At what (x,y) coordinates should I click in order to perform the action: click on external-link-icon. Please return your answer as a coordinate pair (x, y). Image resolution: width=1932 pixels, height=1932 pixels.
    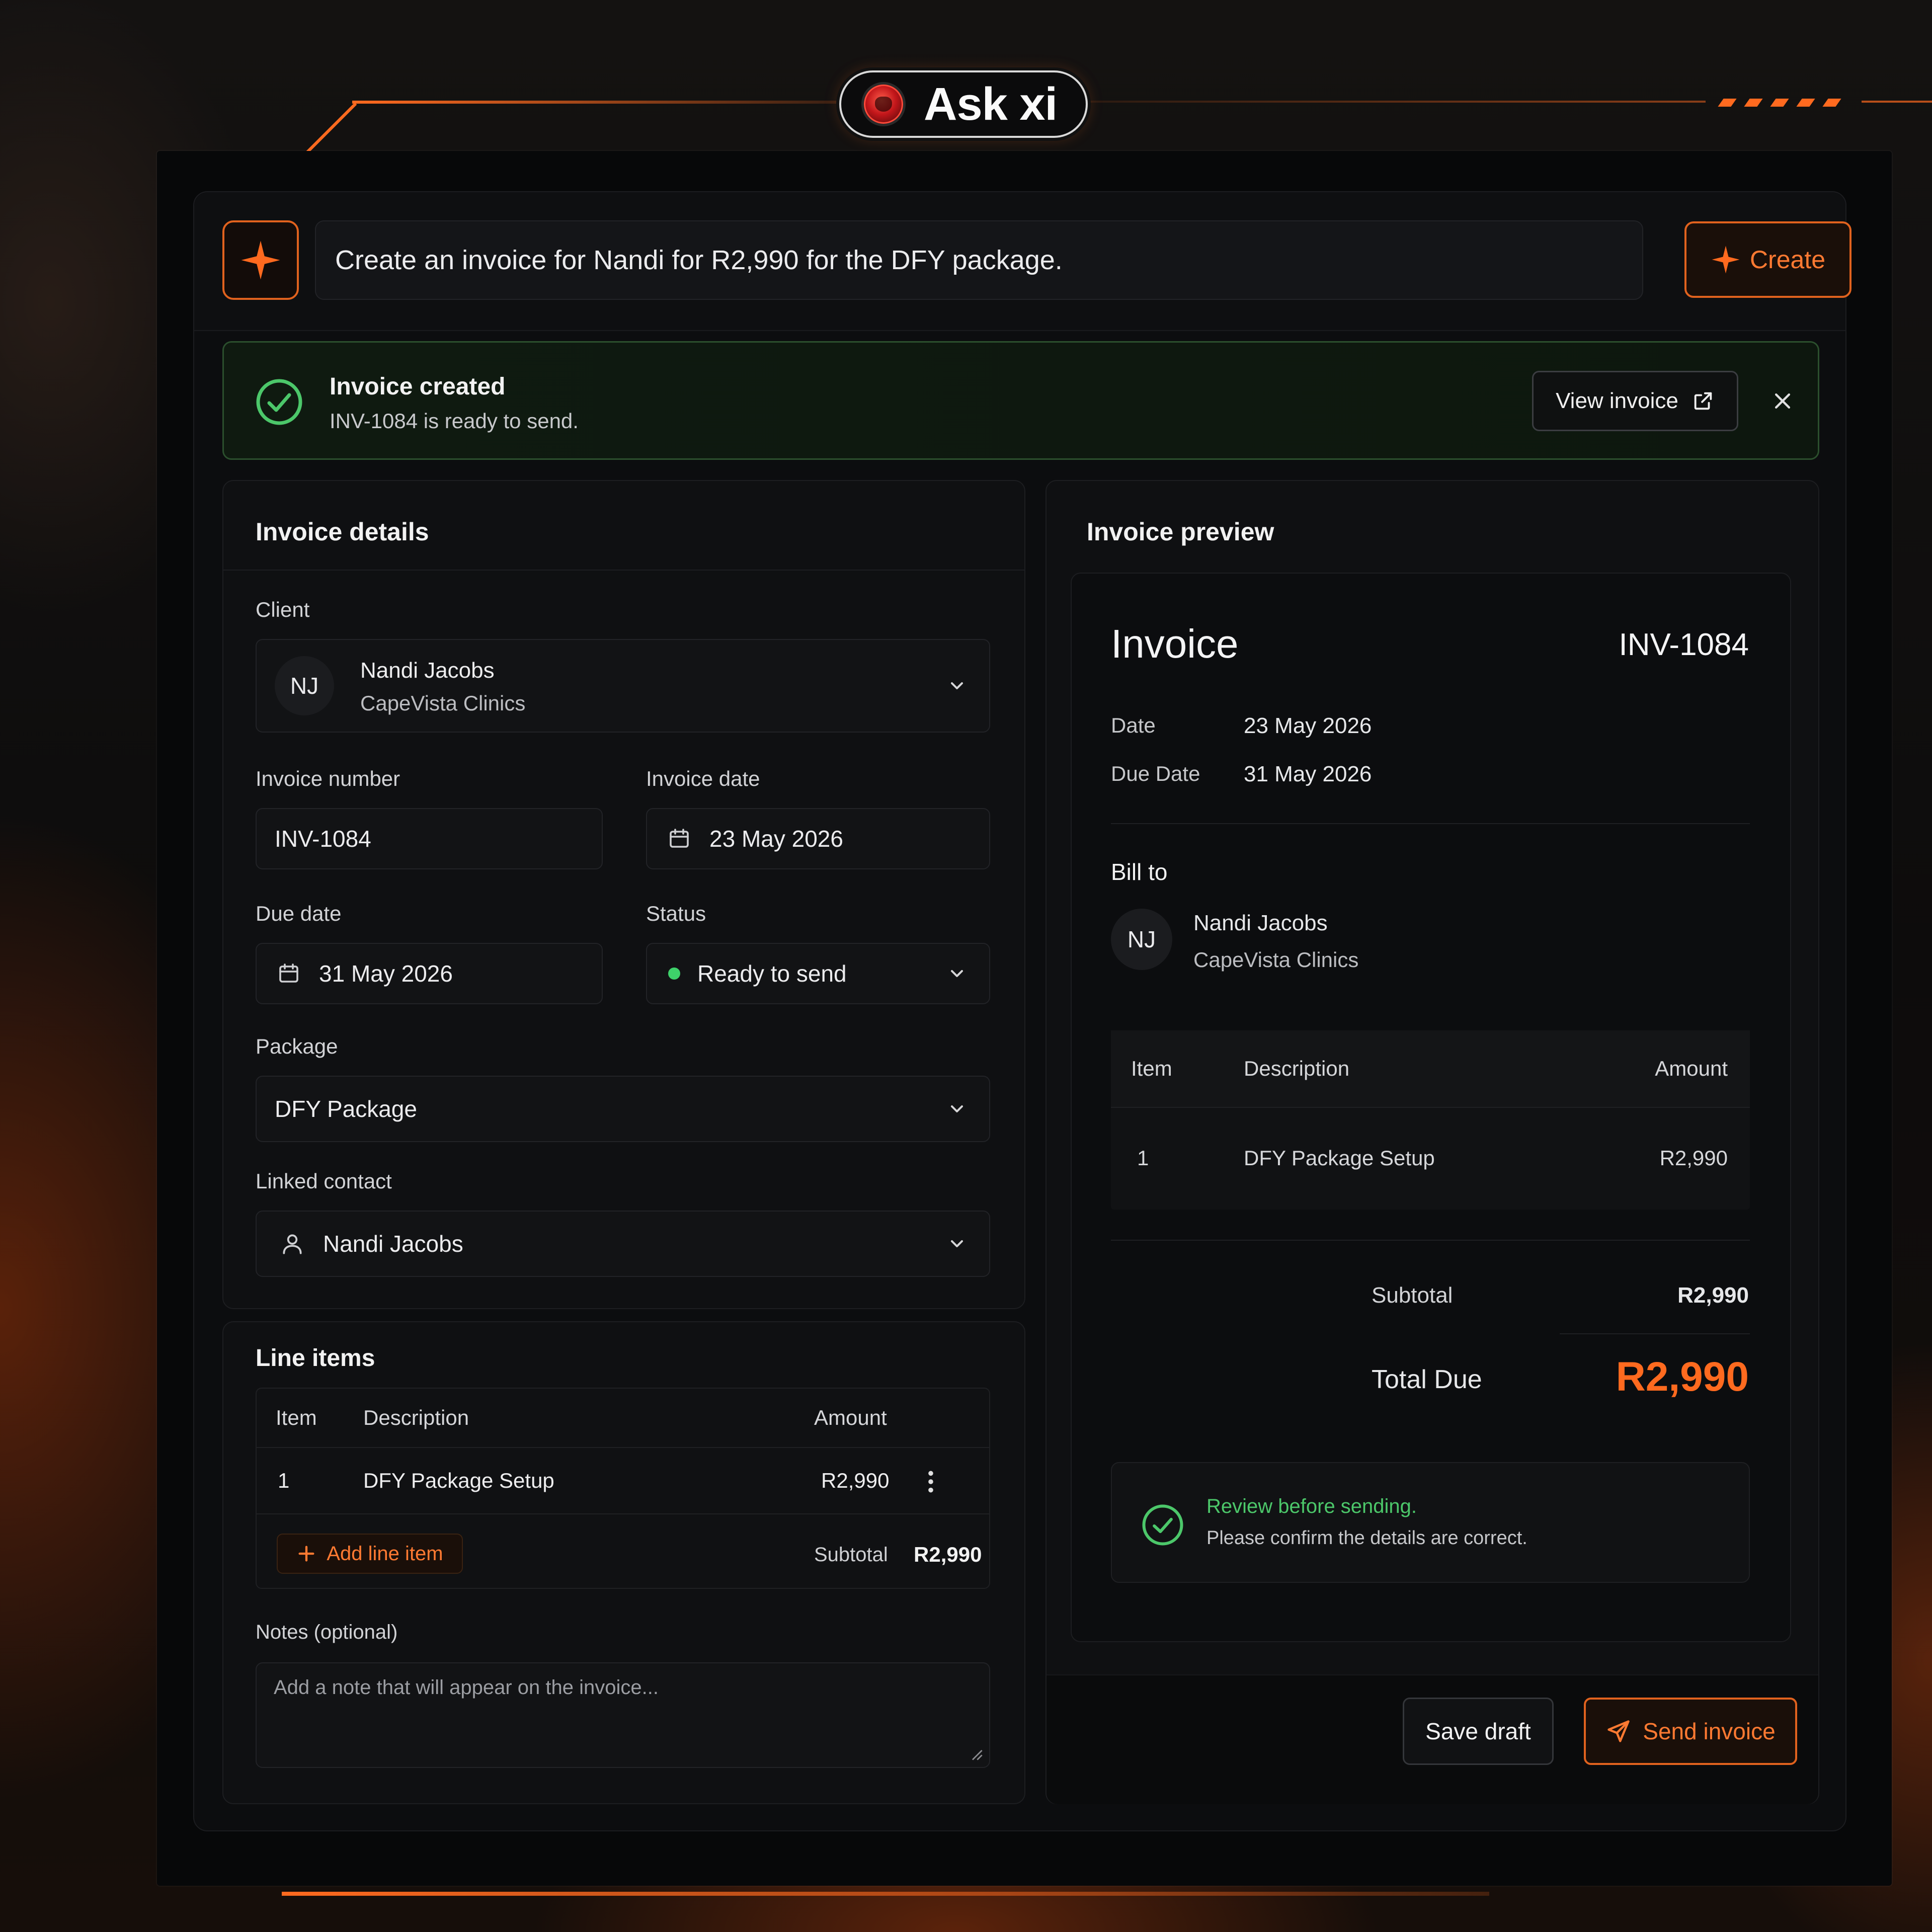
    Looking at the image, I should click on (1703, 401).